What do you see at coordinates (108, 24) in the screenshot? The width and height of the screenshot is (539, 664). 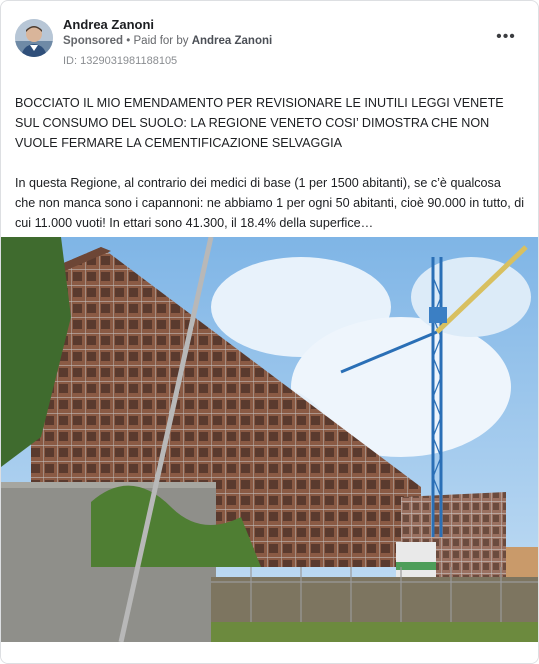 I see `author-name: Andrea Zanoni` at bounding box center [108, 24].